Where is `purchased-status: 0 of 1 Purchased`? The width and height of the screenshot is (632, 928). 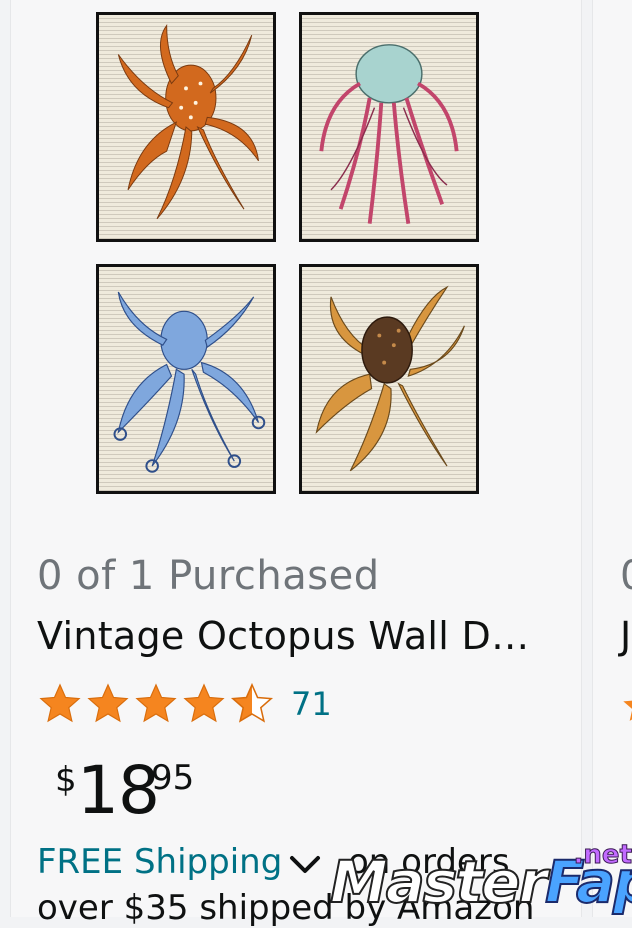 purchased-status: 0 of 1 Purchased is located at coordinates (208, 576).